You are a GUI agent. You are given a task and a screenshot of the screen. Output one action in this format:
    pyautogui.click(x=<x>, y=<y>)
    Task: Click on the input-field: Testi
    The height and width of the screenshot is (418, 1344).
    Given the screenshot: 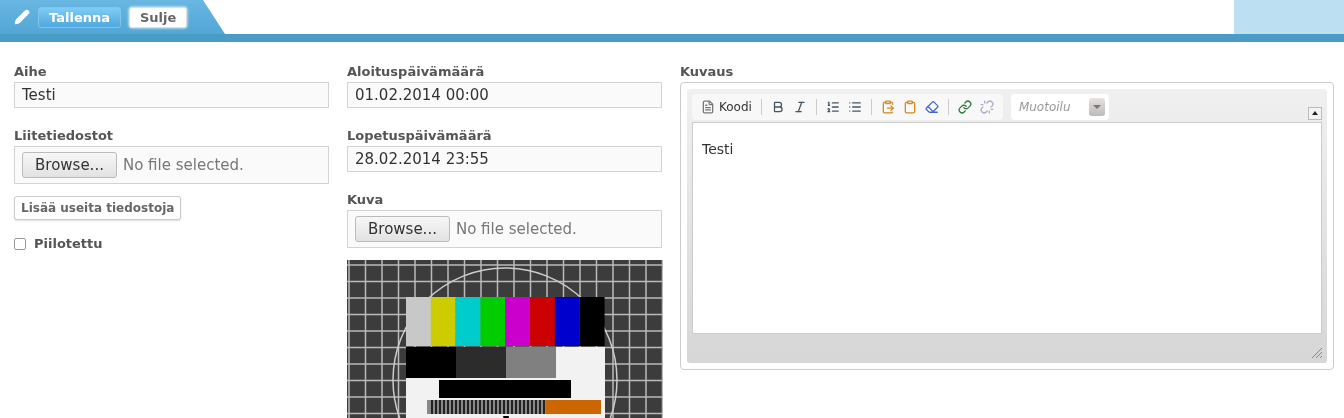 What is the action you would take?
    pyautogui.click(x=171, y=95)
    